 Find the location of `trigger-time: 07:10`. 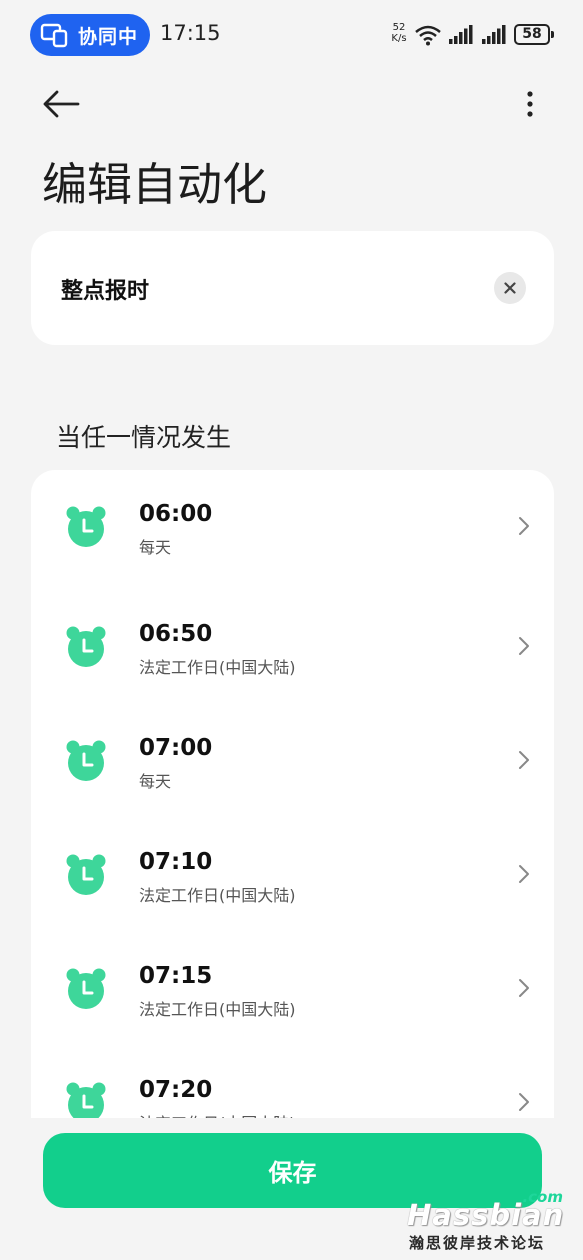

trigger-time: 07:10 is located at coordinates (176, 862).